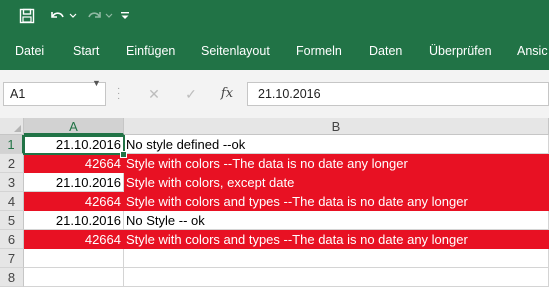 The width and height of the screenshot is (549, 287). Describe the element at coordinates (96, 83) in the screenshot. I see `name-box-dropdown-icon: ▼` at that location.